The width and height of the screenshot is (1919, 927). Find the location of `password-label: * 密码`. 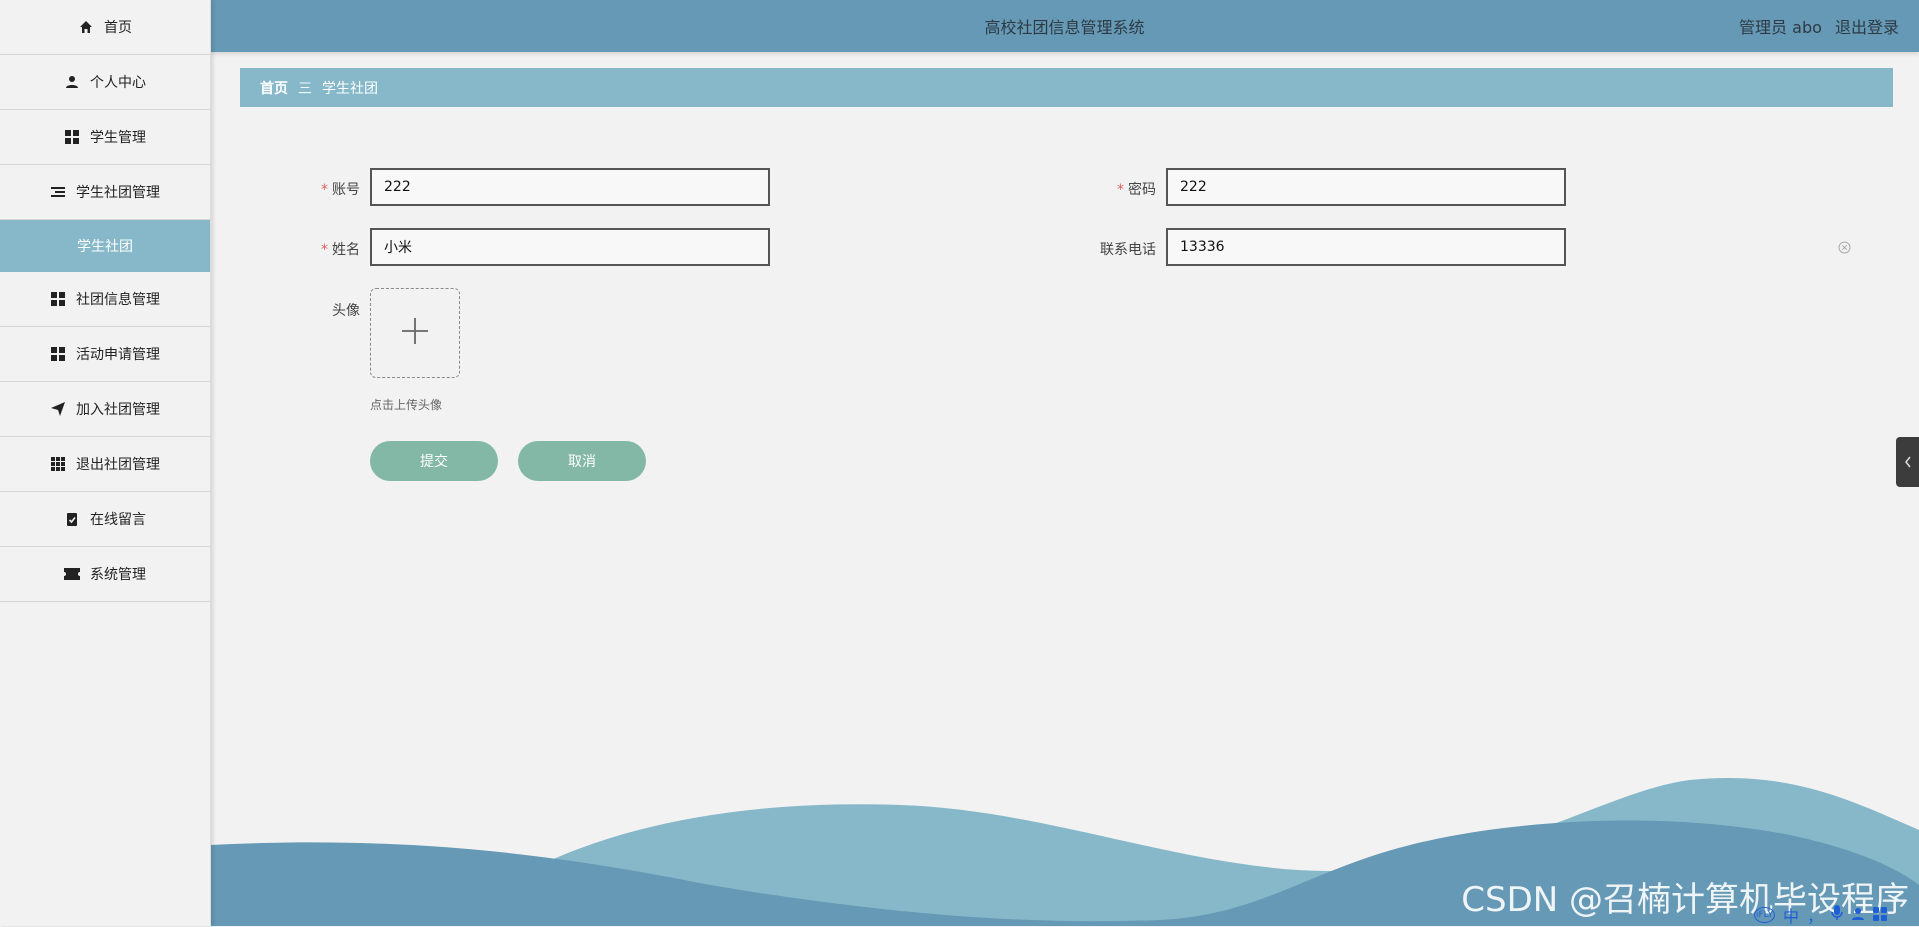

password-label: * 密码 is located at coordinates (1136, 190).